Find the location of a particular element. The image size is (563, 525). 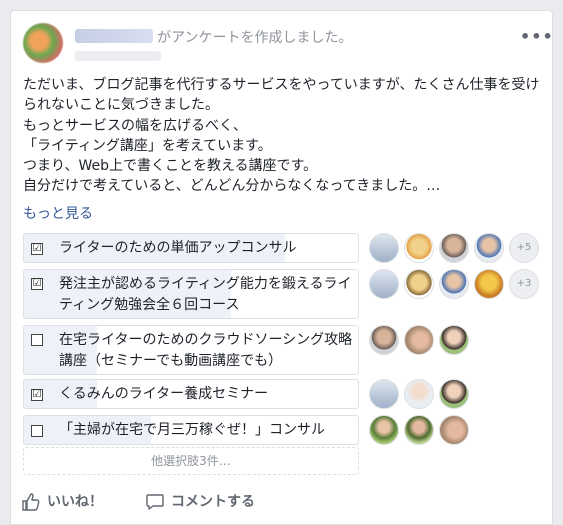

post-header: がアンケートを作成しました。 ••• is located at coordinates (288, 43).